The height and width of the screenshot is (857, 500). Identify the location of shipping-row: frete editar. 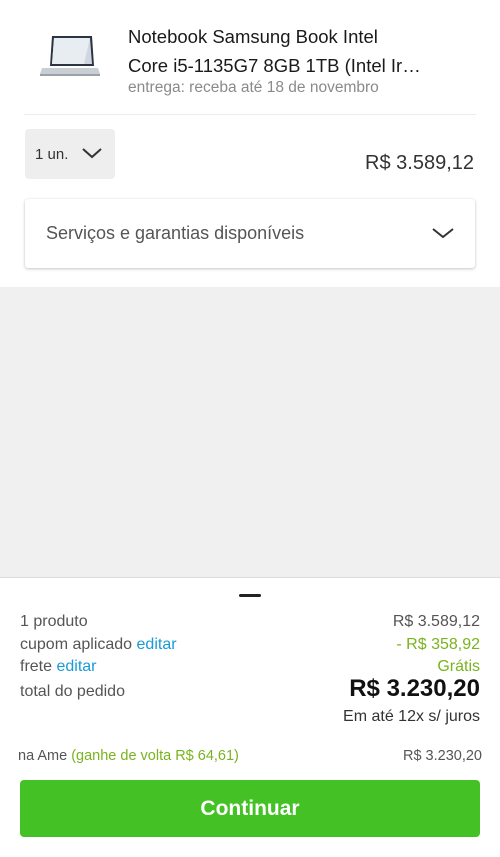
(58, 667).